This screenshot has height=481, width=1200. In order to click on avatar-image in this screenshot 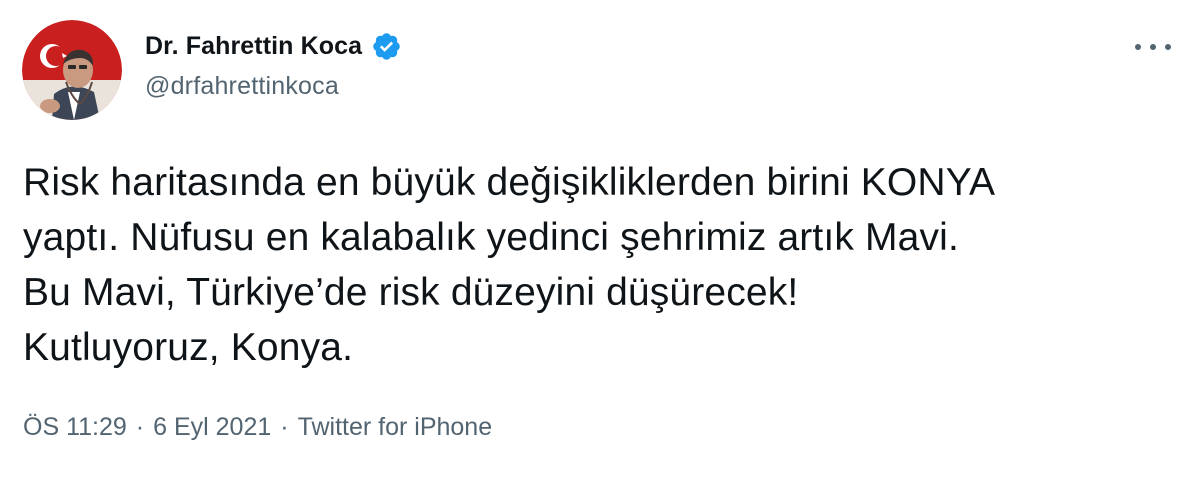, I will do `click(72, 70)`.